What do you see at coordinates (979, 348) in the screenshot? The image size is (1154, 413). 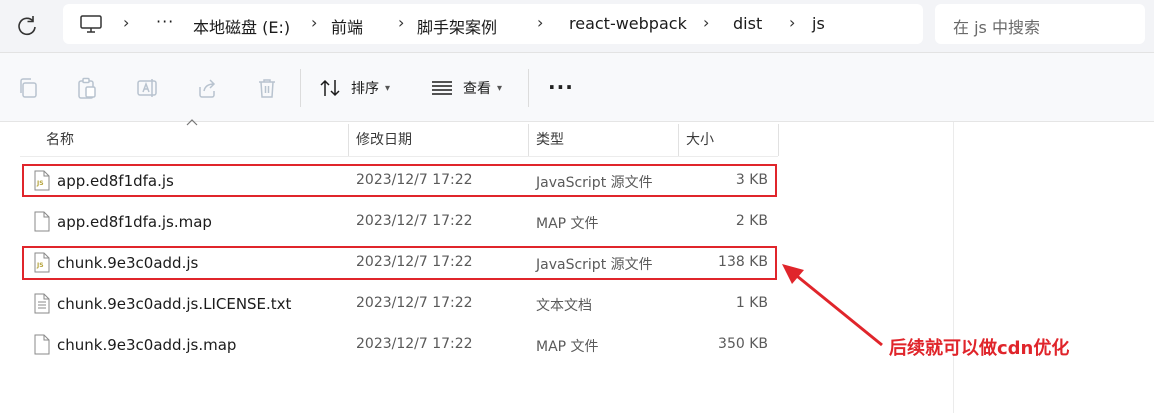 I see `annotation-note: 后续就可以做cdn优化` at bounding box center [979, 348].